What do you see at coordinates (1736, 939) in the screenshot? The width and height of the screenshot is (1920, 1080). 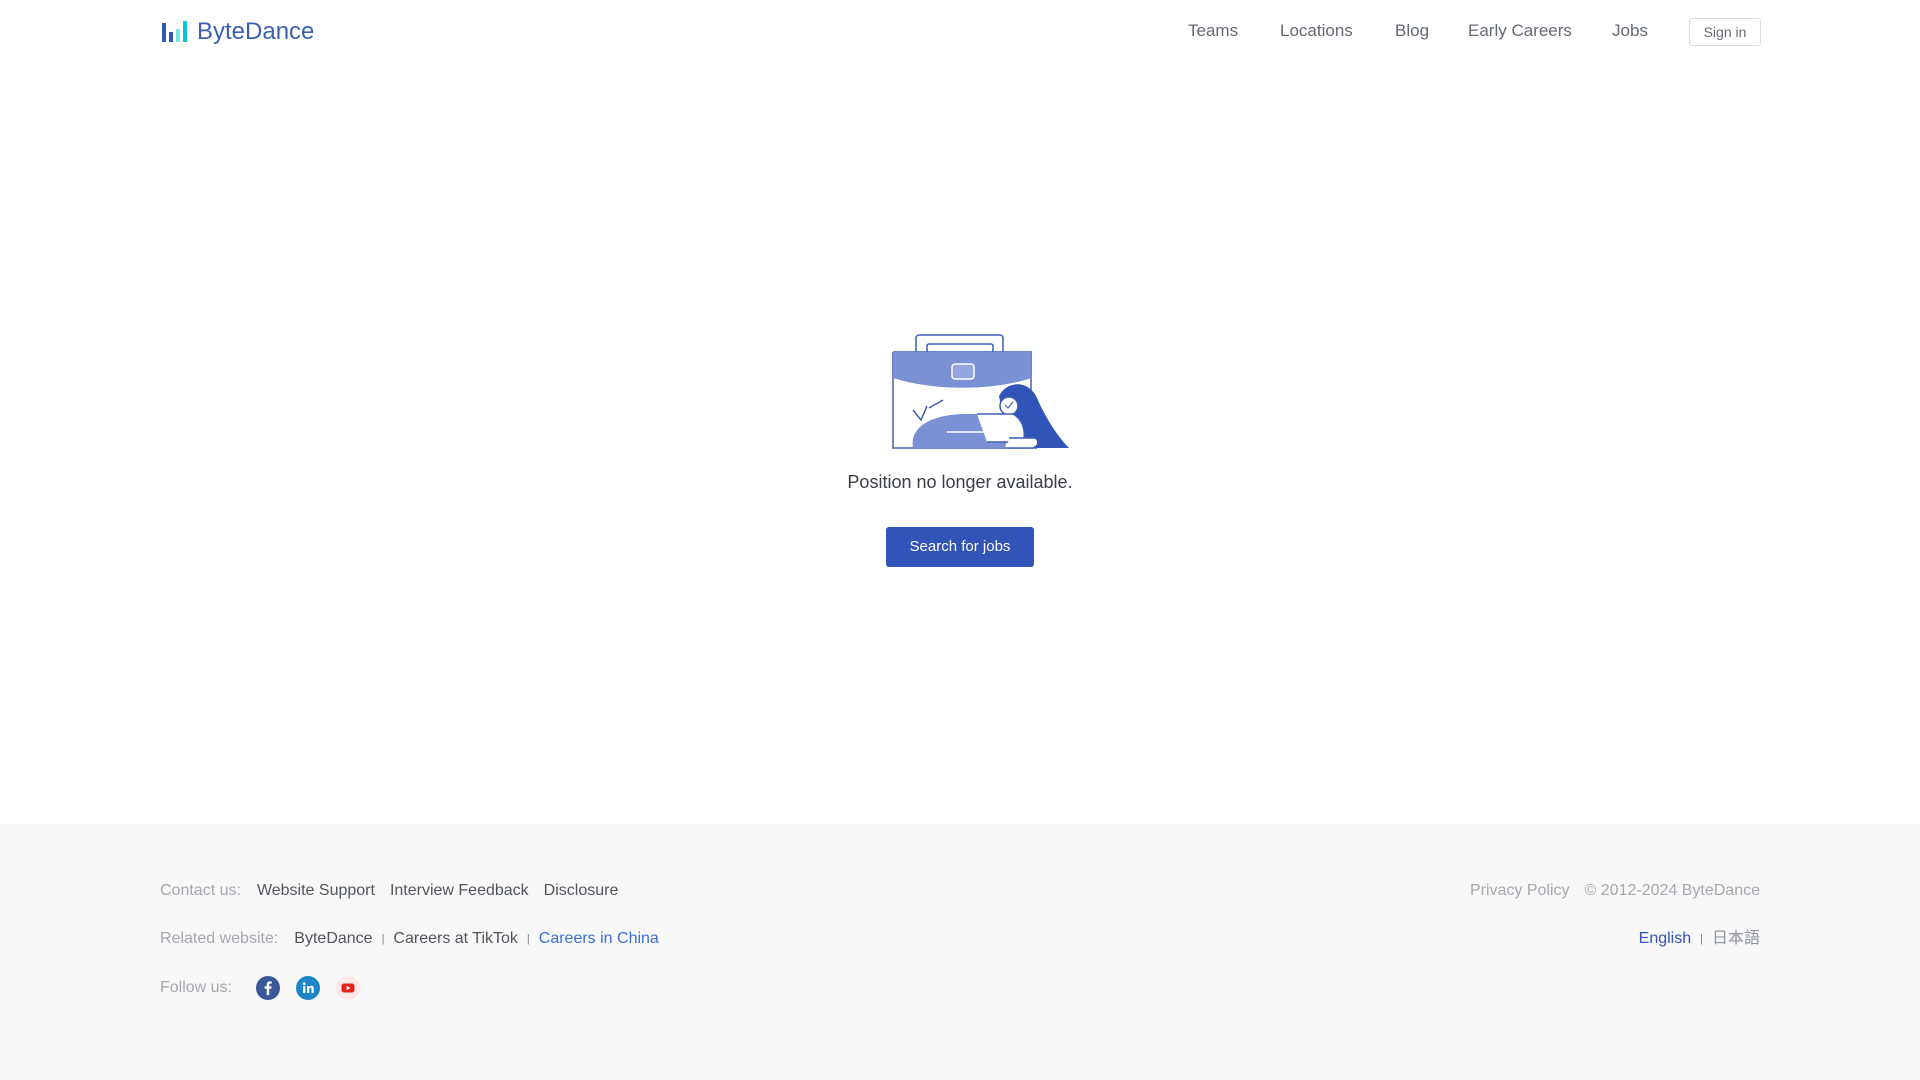 I see `language-japanese: 日本語` at bounding box center [1736, 939].